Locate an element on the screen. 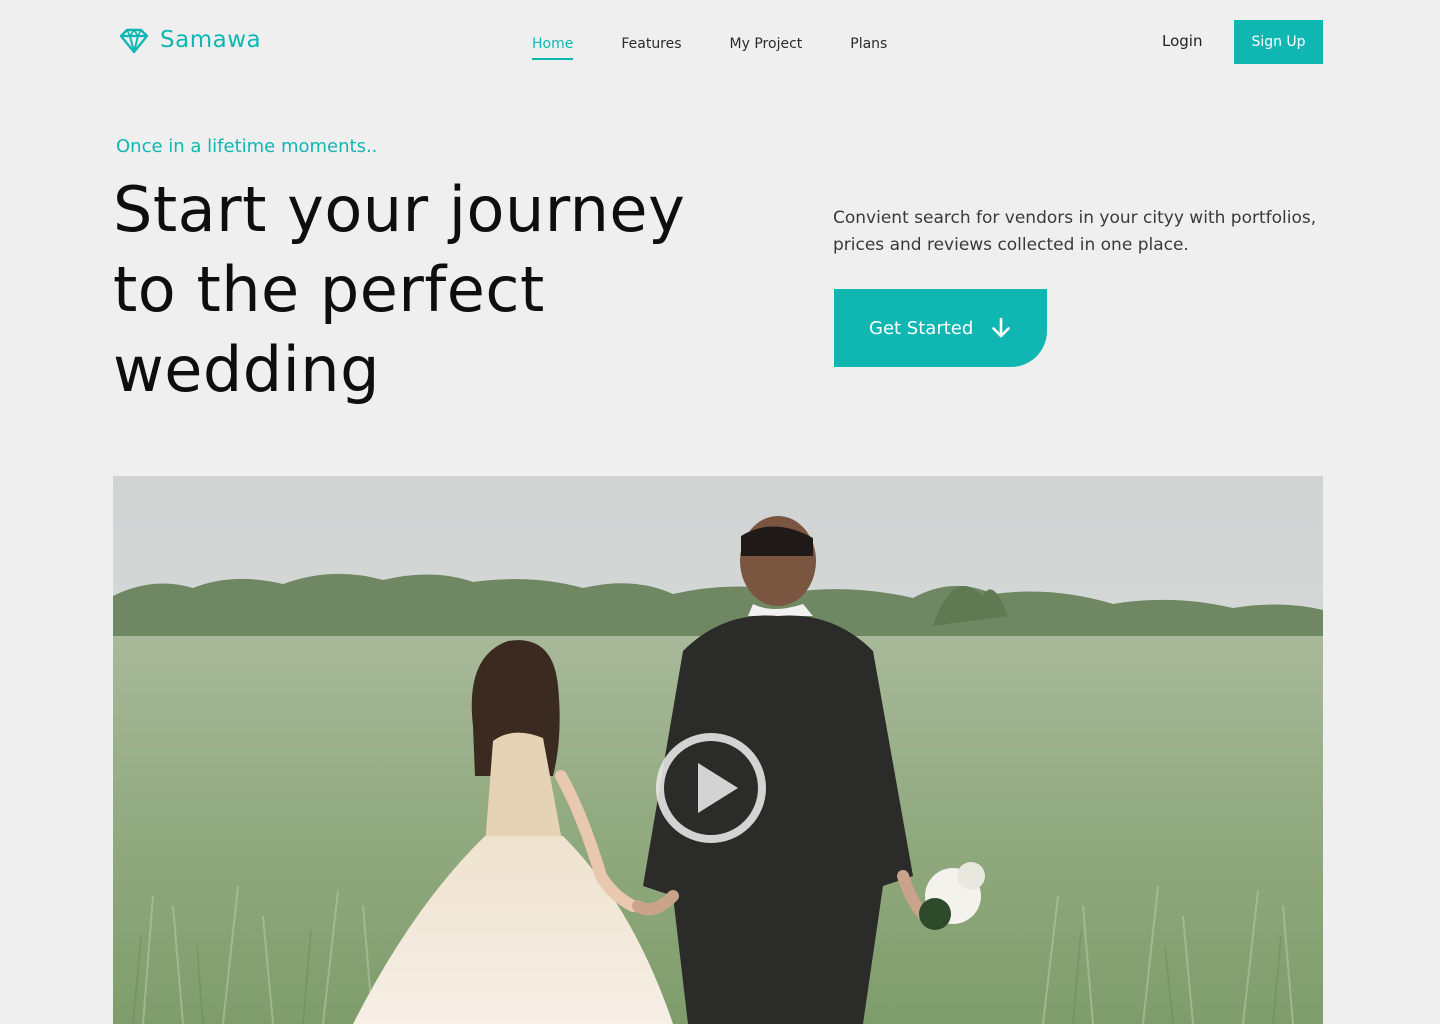 The image size is (1440, 1024). hero-title-line: wedding is located at coordinates (246, 369).